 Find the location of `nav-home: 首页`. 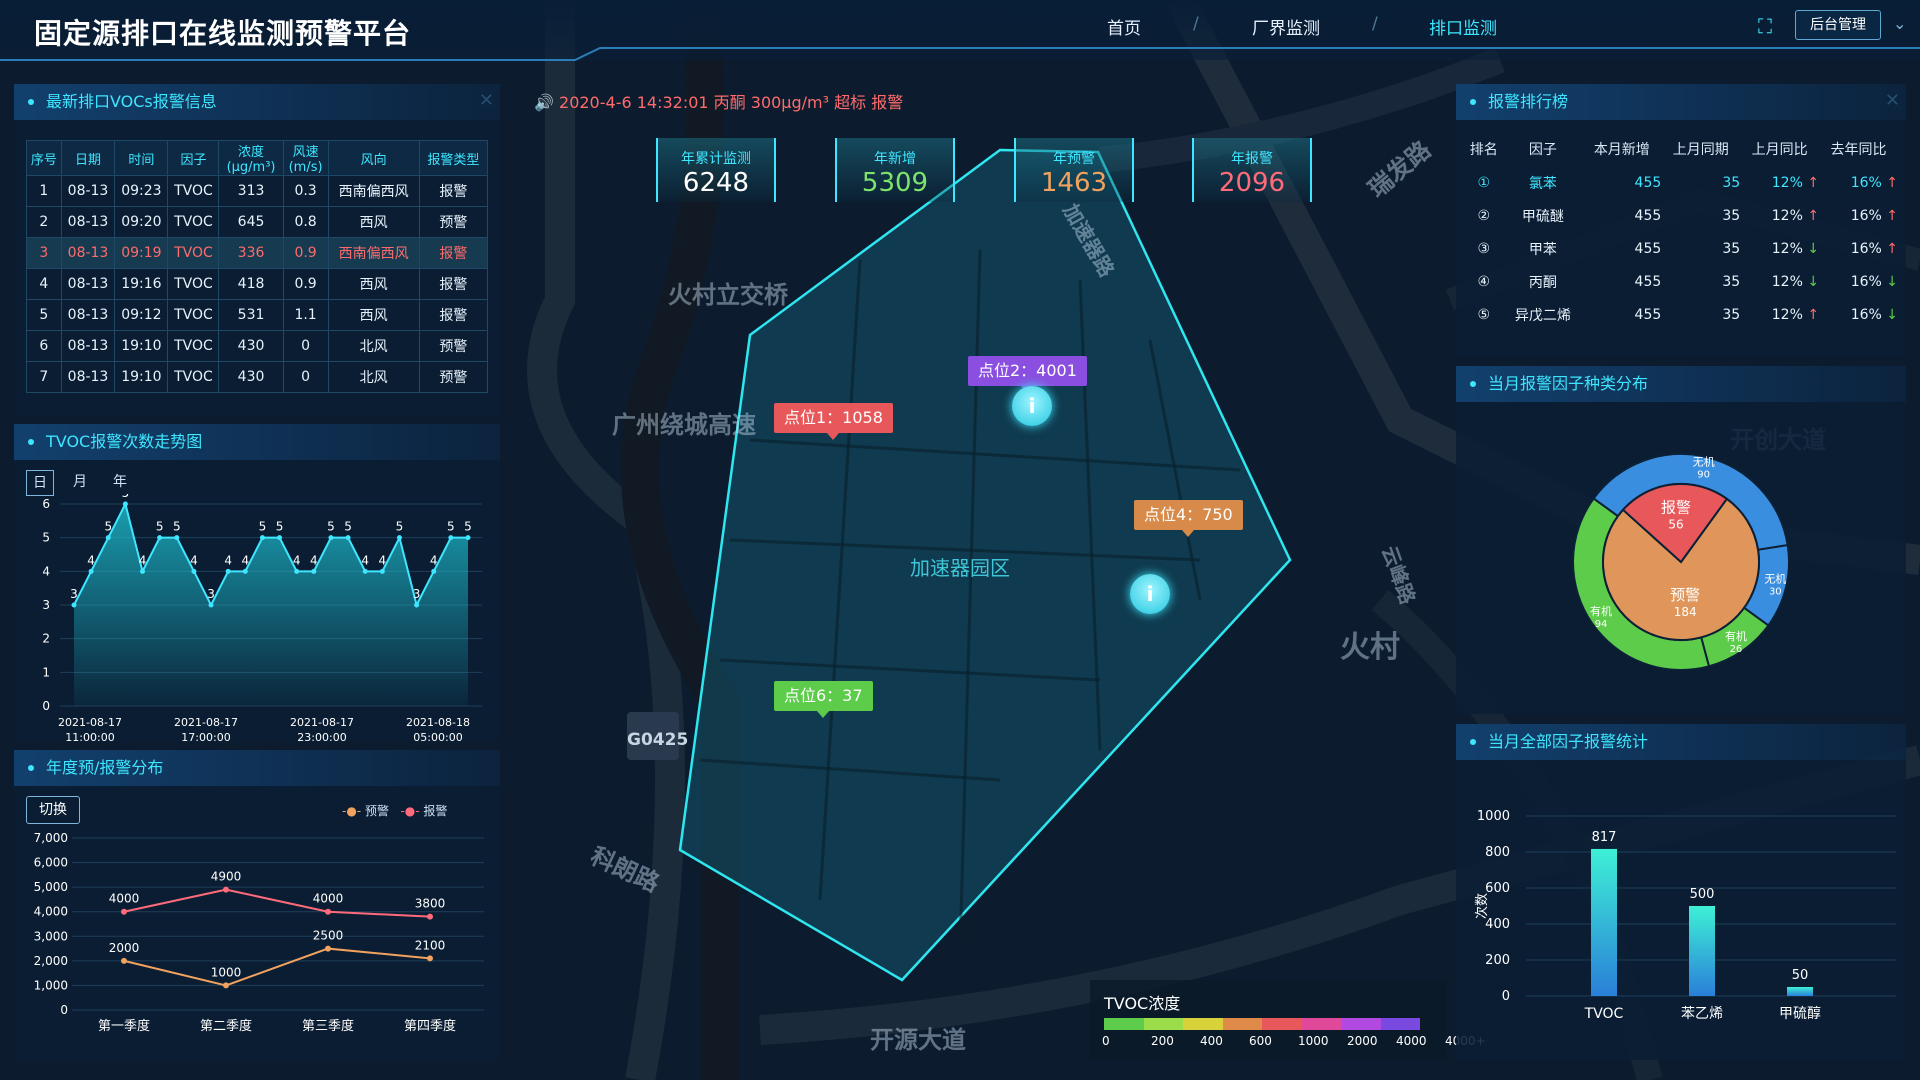

nav-home: 首页 is located at coordinates (1124, 26).